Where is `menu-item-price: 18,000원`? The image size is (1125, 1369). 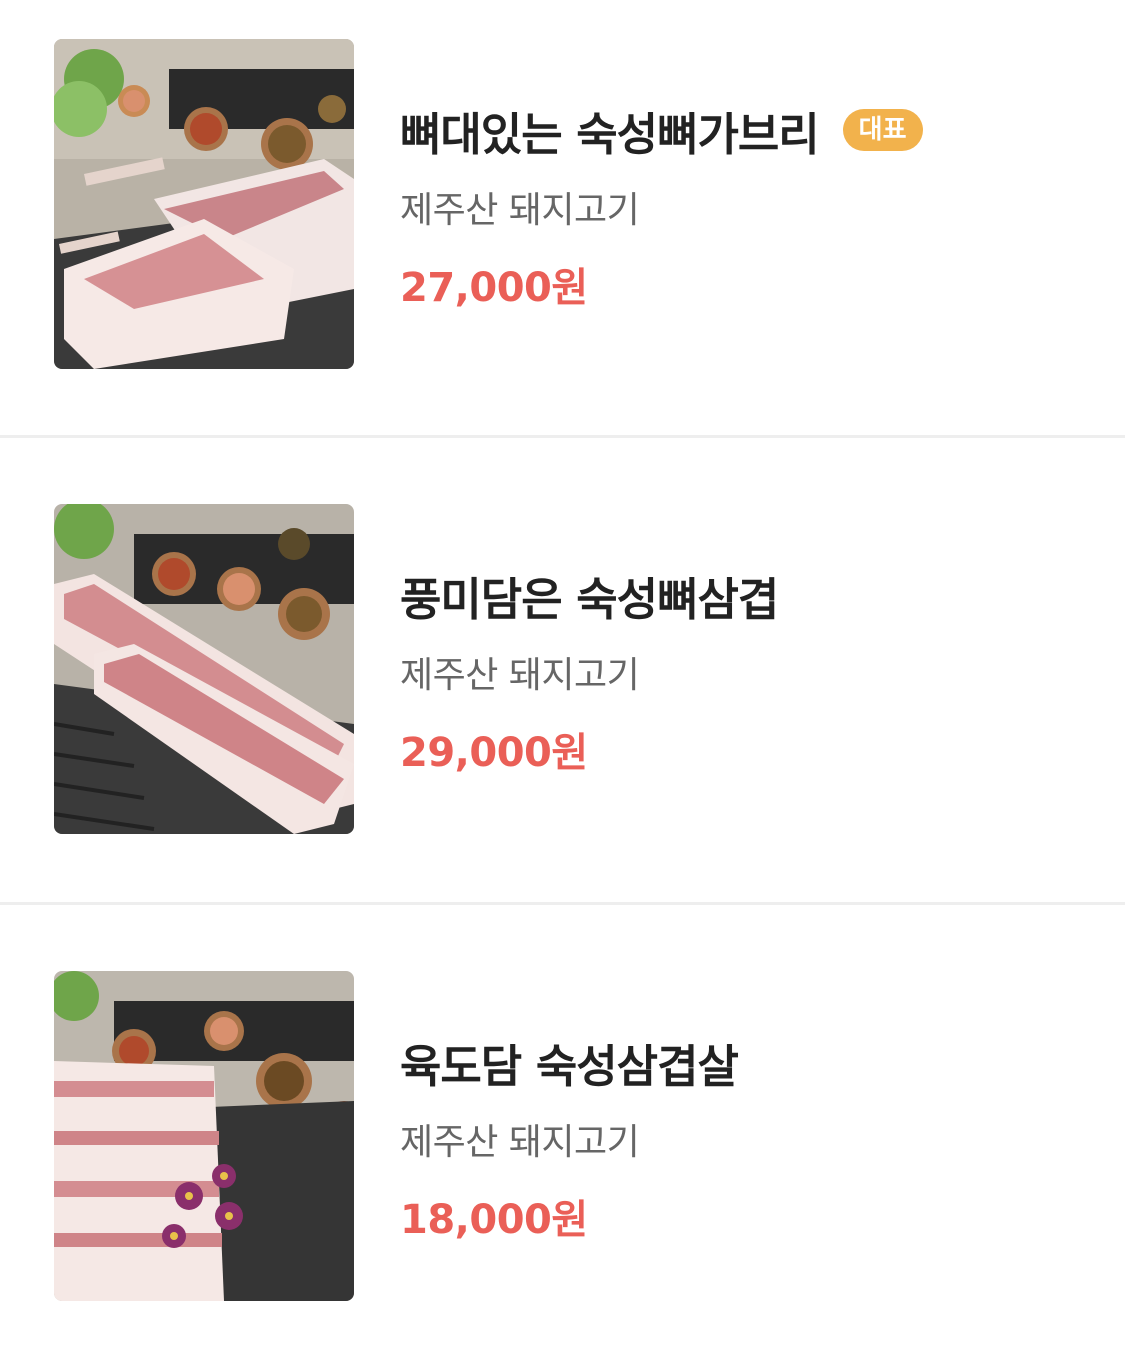 menu-item-price: 18,000원 is located at coordinates (494, 1220).